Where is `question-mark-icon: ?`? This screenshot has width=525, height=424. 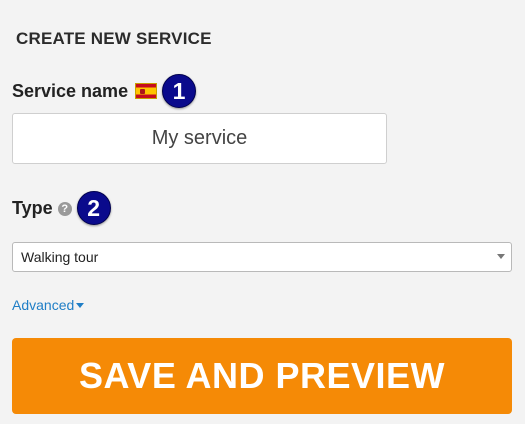 question-mark-icon: ? is located at coordinates (64, 209).